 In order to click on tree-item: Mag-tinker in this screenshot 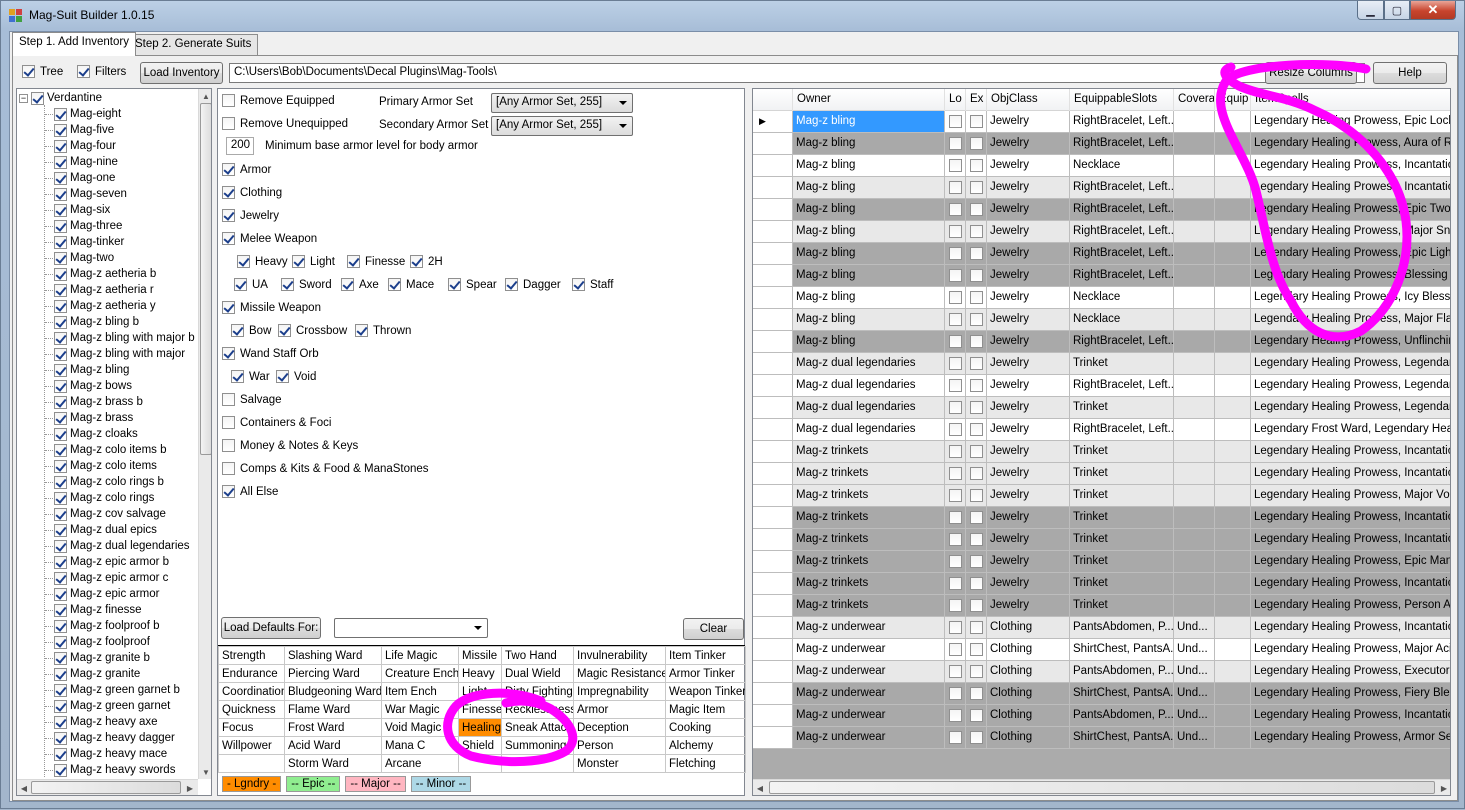, I will do `click(89, 242)`.